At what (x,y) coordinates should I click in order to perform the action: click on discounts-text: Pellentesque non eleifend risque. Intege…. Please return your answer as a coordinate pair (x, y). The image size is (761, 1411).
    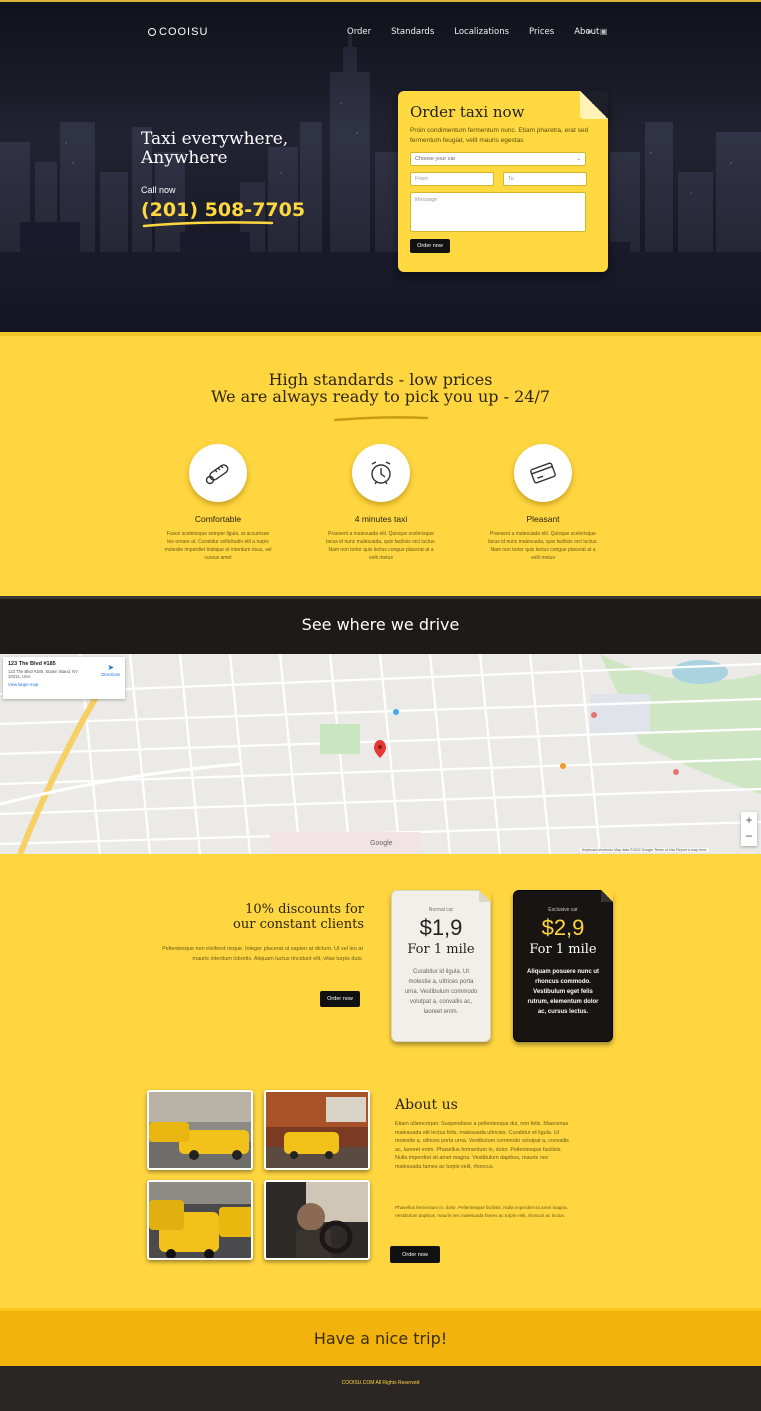
    Looking at the image, I should click on (262, 954).